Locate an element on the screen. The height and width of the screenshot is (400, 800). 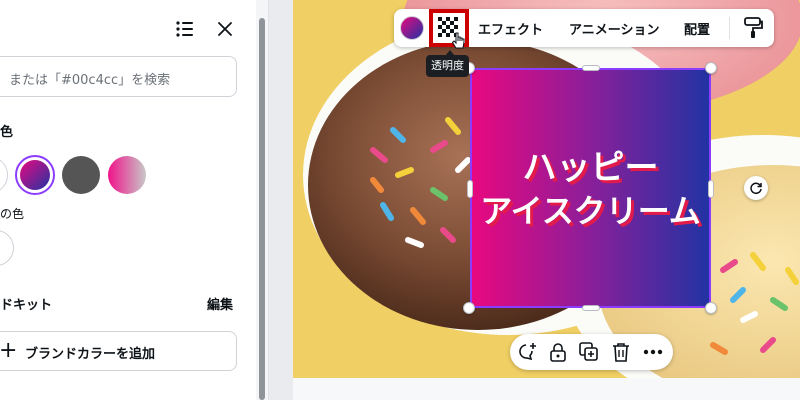
rotate-icon is located at coordinates (756, 188).